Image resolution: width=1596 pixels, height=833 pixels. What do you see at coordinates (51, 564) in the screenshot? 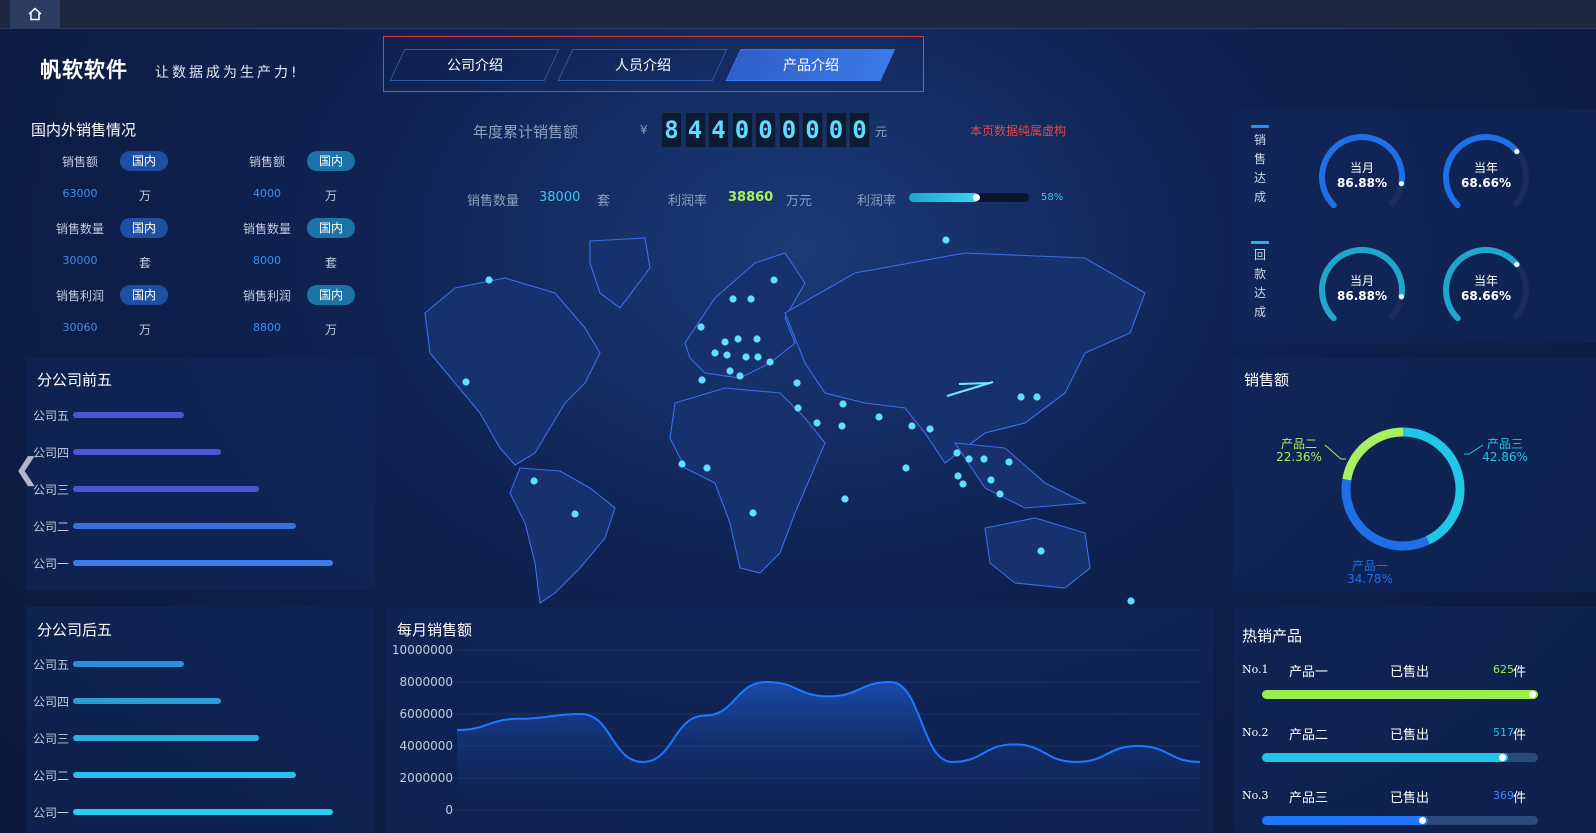
I see `branch-label: 公司一` at bounding box center [51, 564].